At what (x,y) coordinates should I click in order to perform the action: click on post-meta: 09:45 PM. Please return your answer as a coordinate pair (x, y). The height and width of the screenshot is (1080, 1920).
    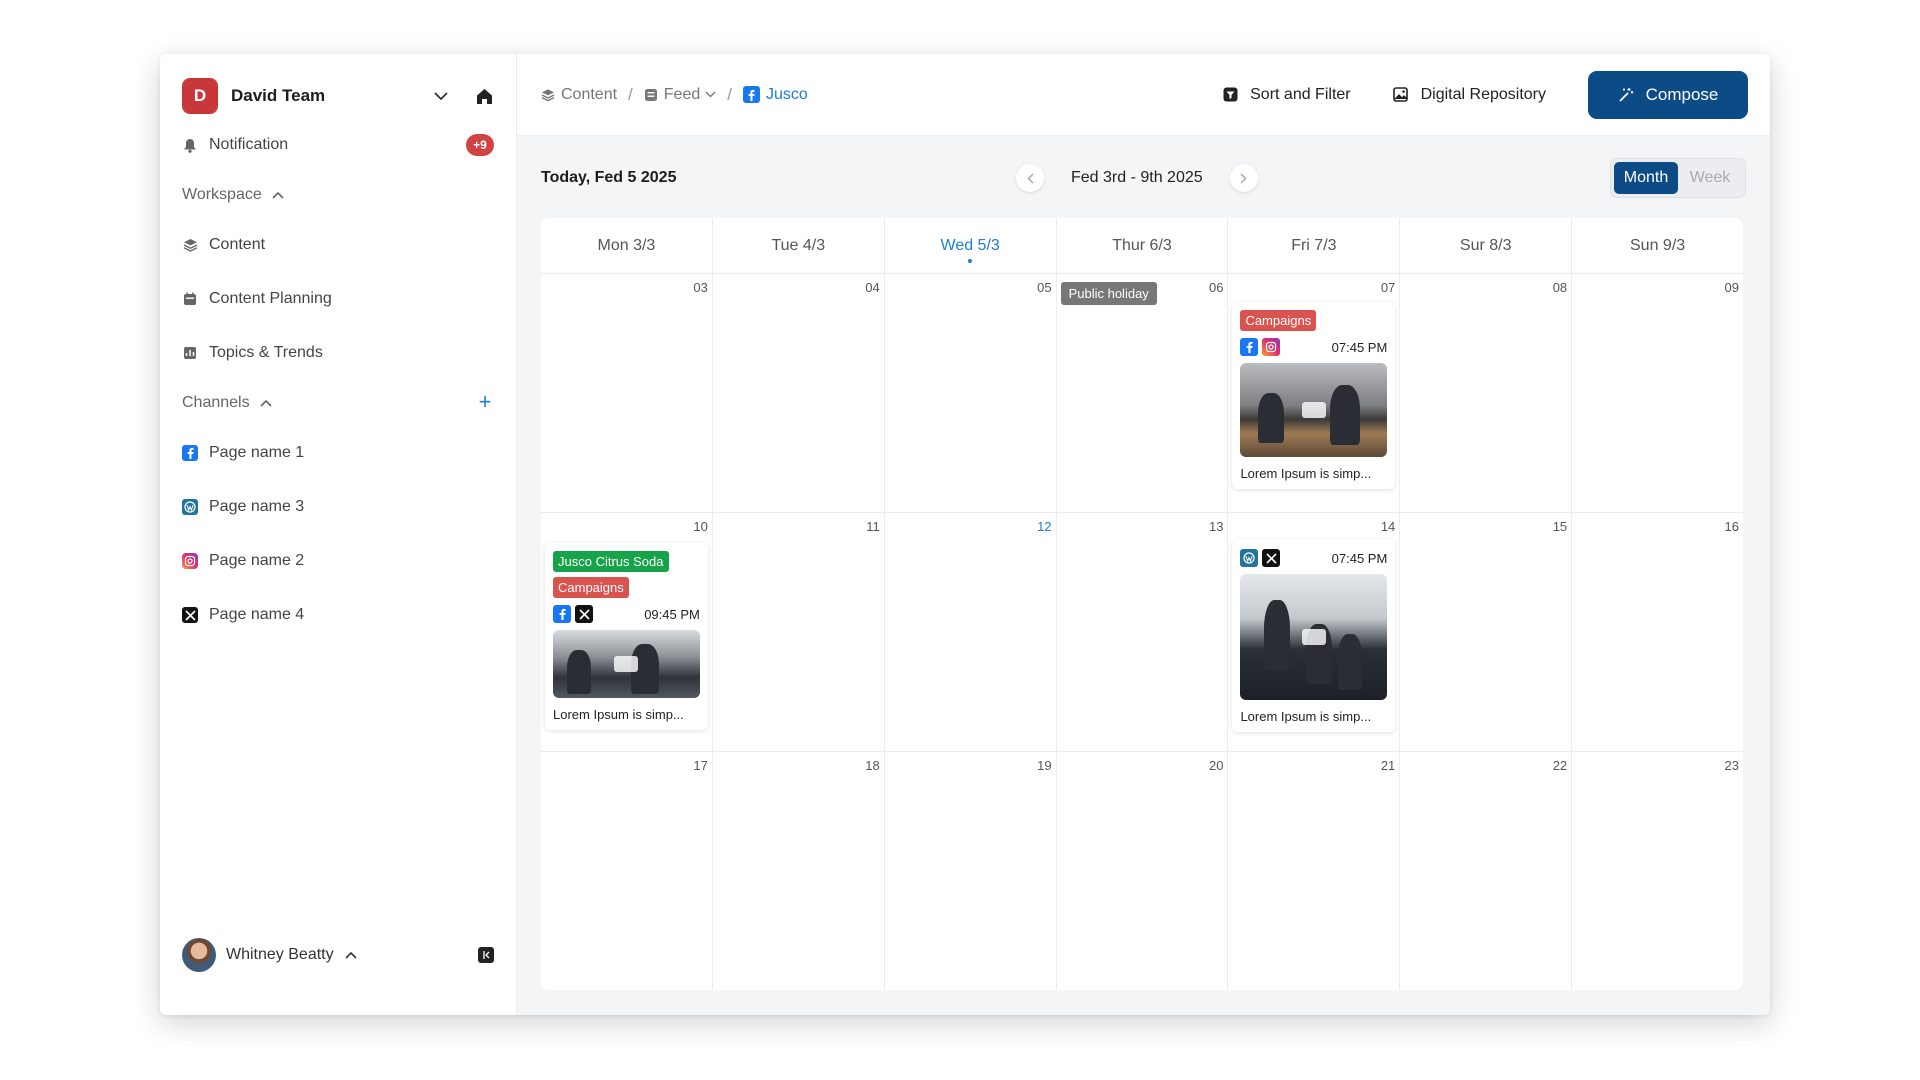
    Looking at the image, I should click on (626, 614).